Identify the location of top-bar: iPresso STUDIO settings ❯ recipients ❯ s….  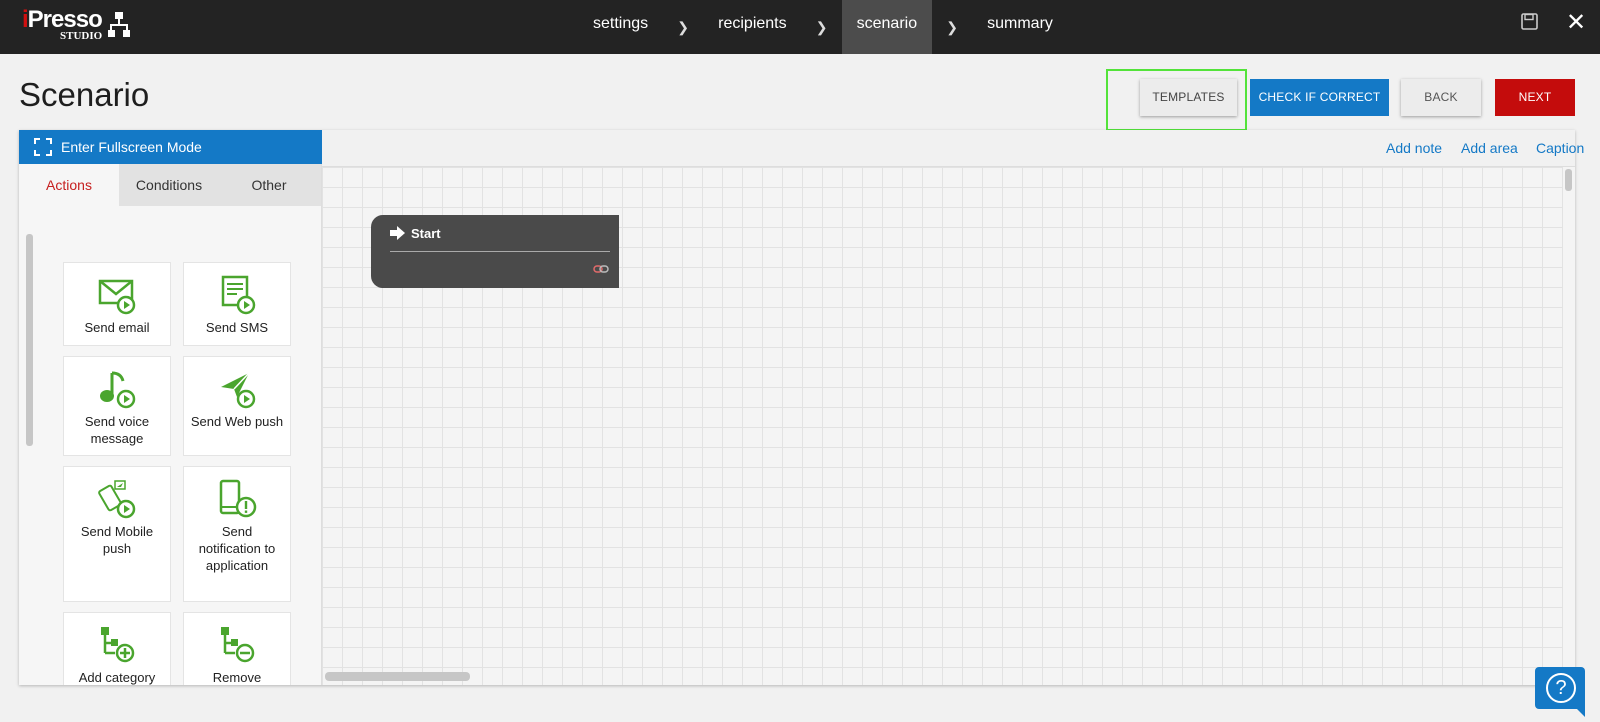
(800, 27).